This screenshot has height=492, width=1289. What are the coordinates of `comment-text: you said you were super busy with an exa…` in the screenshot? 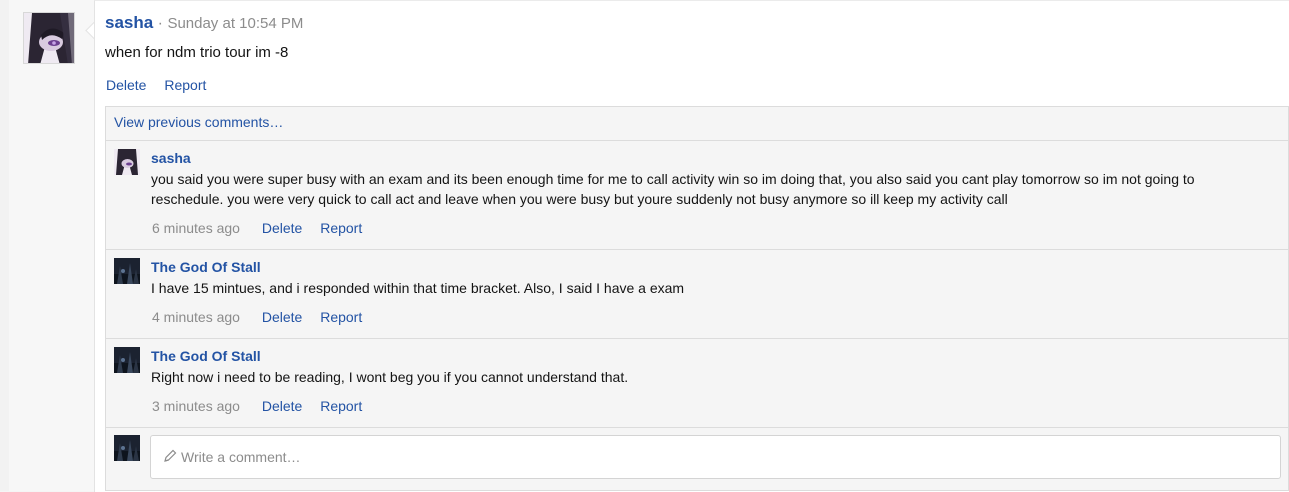 It's located at (673, 189).